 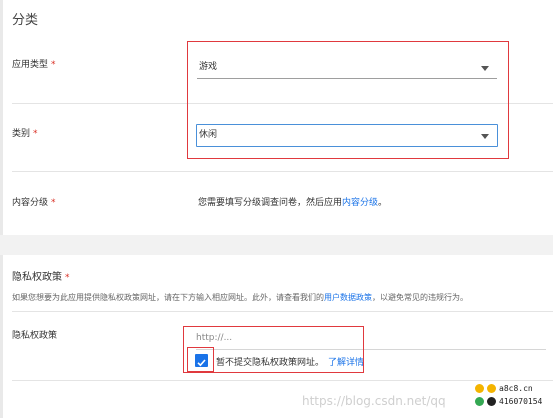 I want to click on site-row: a8c8.cn, so click(x=514, y=388).